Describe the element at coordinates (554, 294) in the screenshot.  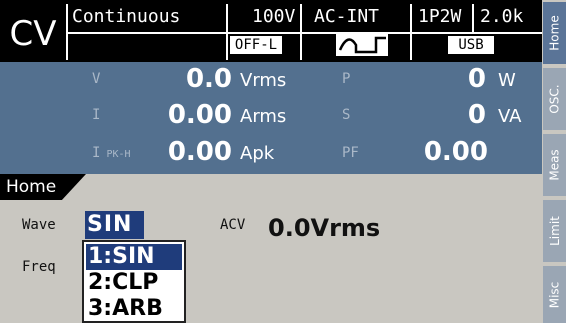
I see `softkey-misc: Misc` at that location.